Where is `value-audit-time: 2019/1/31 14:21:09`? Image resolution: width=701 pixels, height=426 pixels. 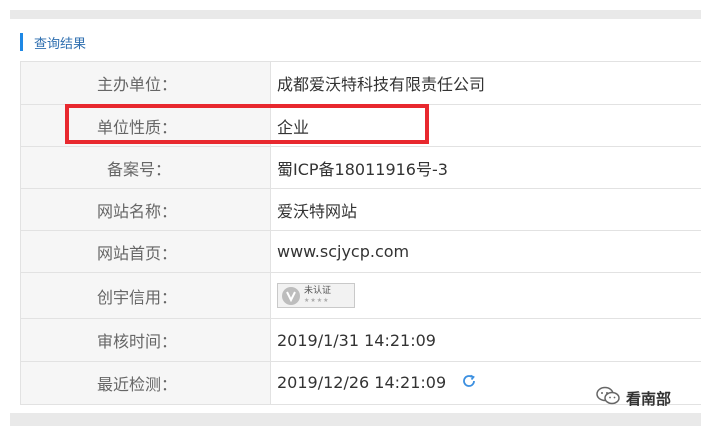 value-audit-time: 2019/1/31 14:21:09 is located at coordinates (485, 340).